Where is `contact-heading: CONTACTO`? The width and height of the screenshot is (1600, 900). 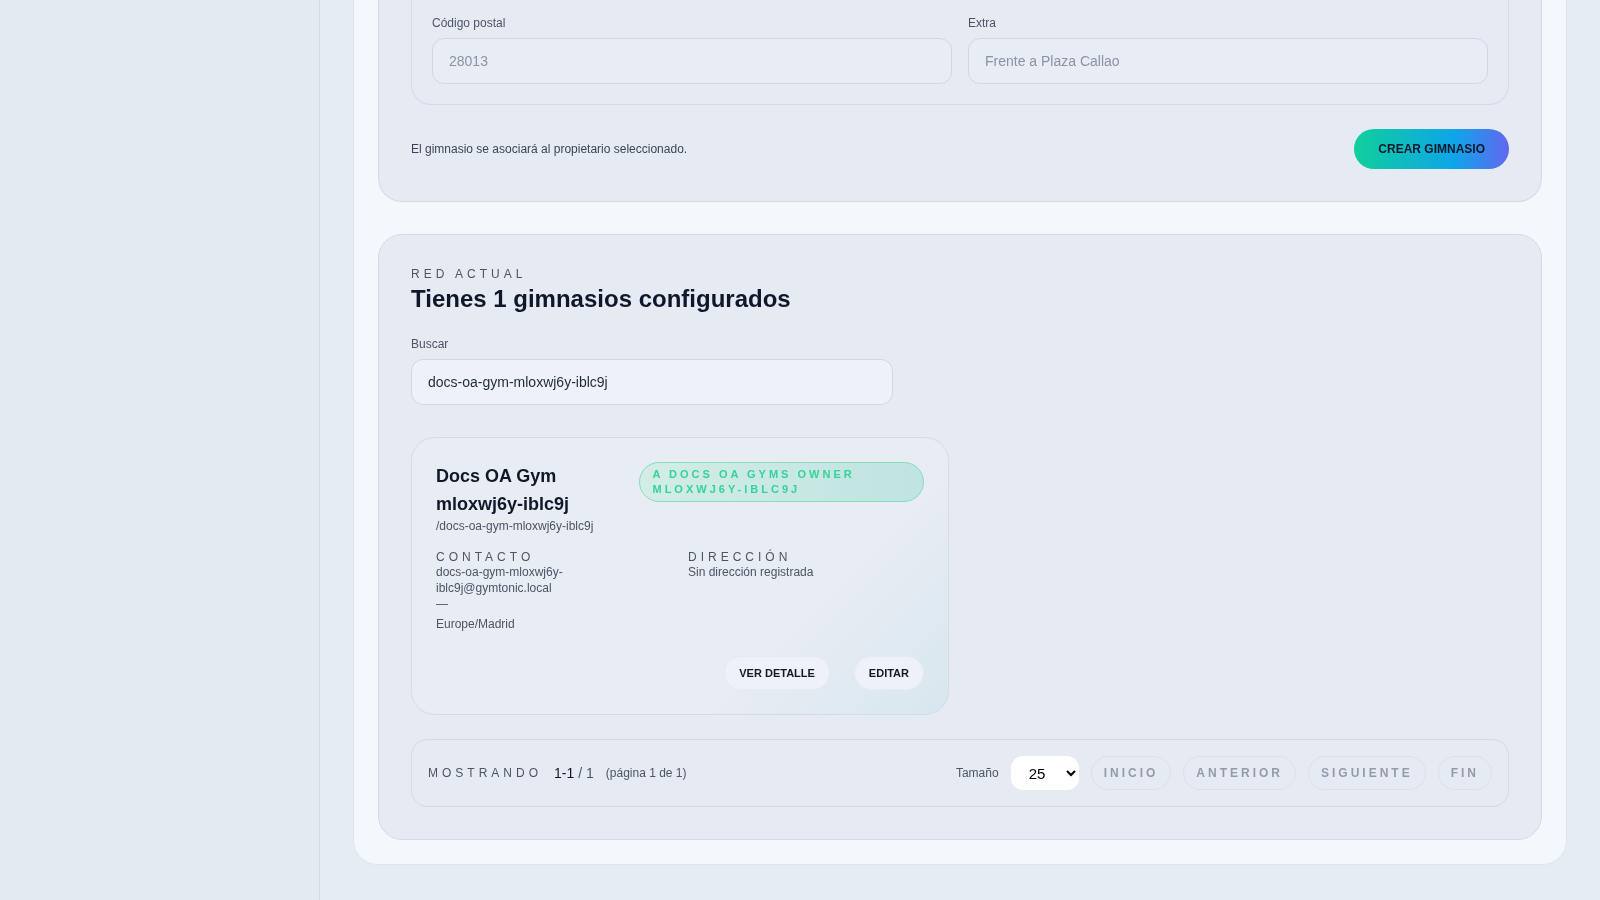 contact-heading: CONTACTO is located at coordinates (486, 557).